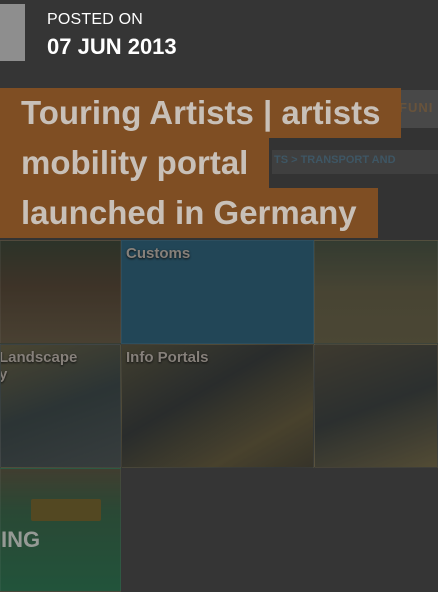 Image resolution: width=438 pixels, height=592 pixels. Describe the element at coordinates (12, 32) in the screenshot. I see `date-accent-bar` at that location.